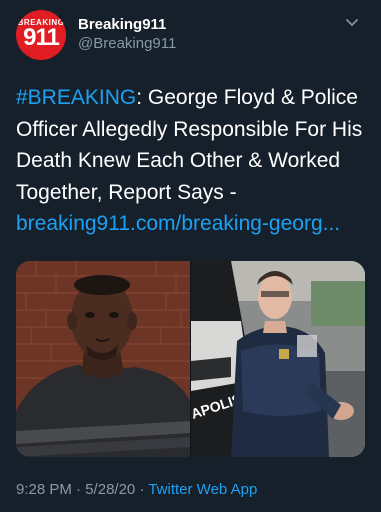  What do you see at coordinates (352, 22) in the screenshot?
I see `chevron-down-icon` at bounding box center [352, 22].